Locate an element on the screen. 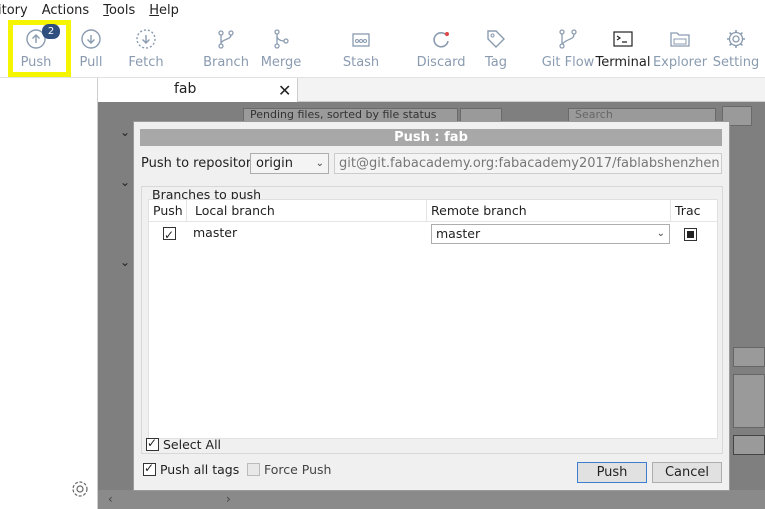 The image size is (765, 509). push-all-tags-label: Push all tags is located at coordinates (199, 469).